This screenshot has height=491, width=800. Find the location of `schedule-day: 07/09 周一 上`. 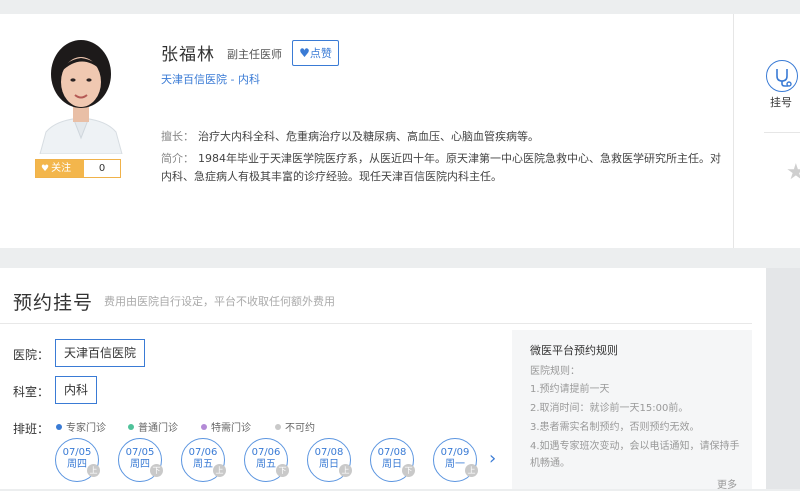

schedule-day: 07/09 周一 上 is located at coordinates (455, 460).